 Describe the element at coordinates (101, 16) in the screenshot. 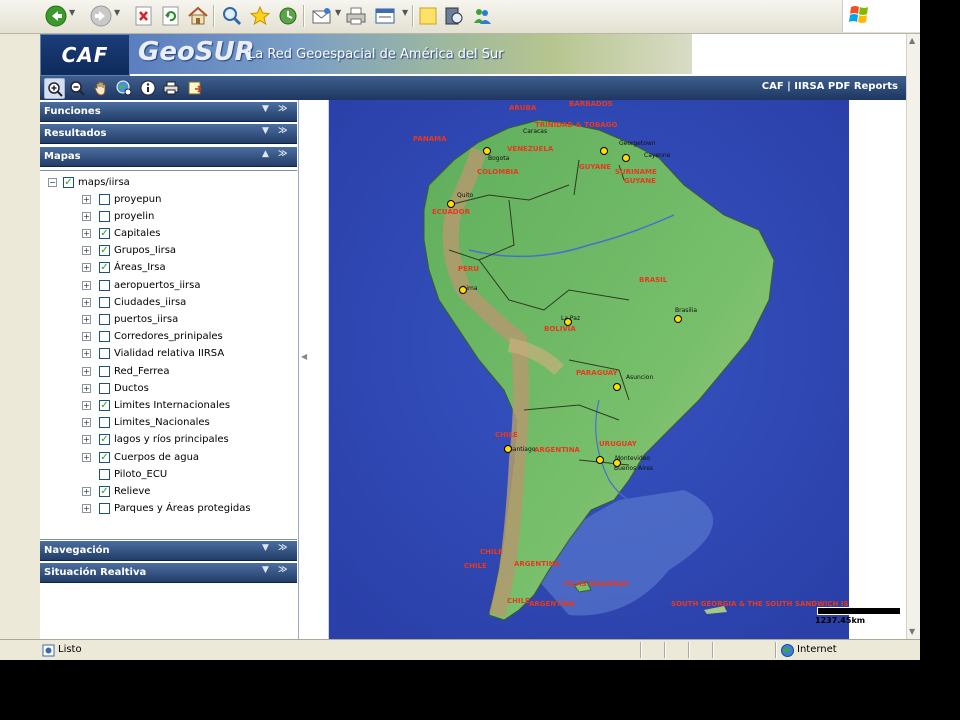

I see `forward-icon` at that location.